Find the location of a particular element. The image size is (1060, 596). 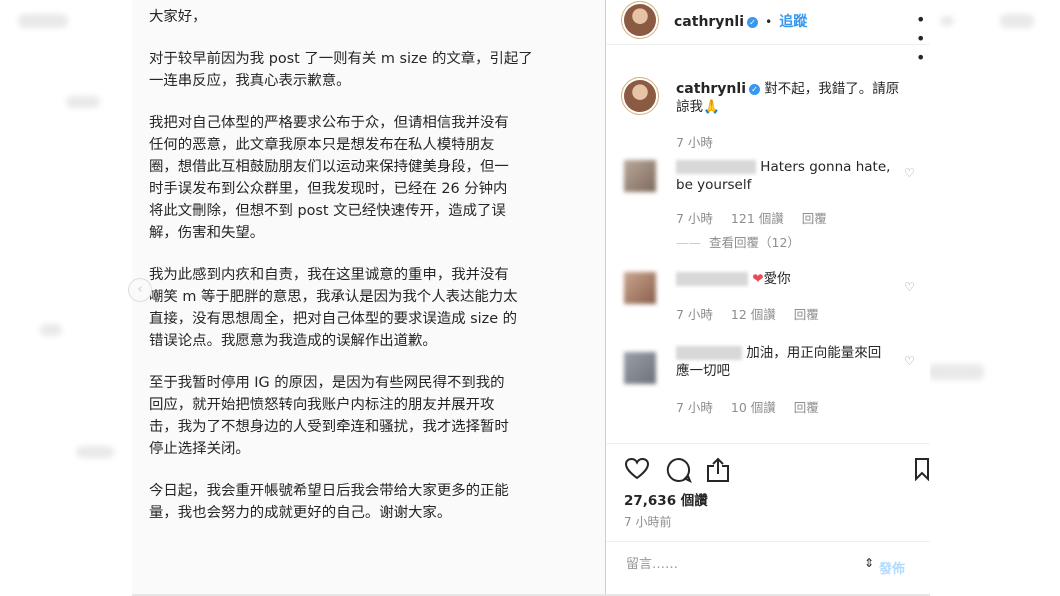

action-bar: 27,636 個讚 7 小時前 is located at coordinates (768, 498).